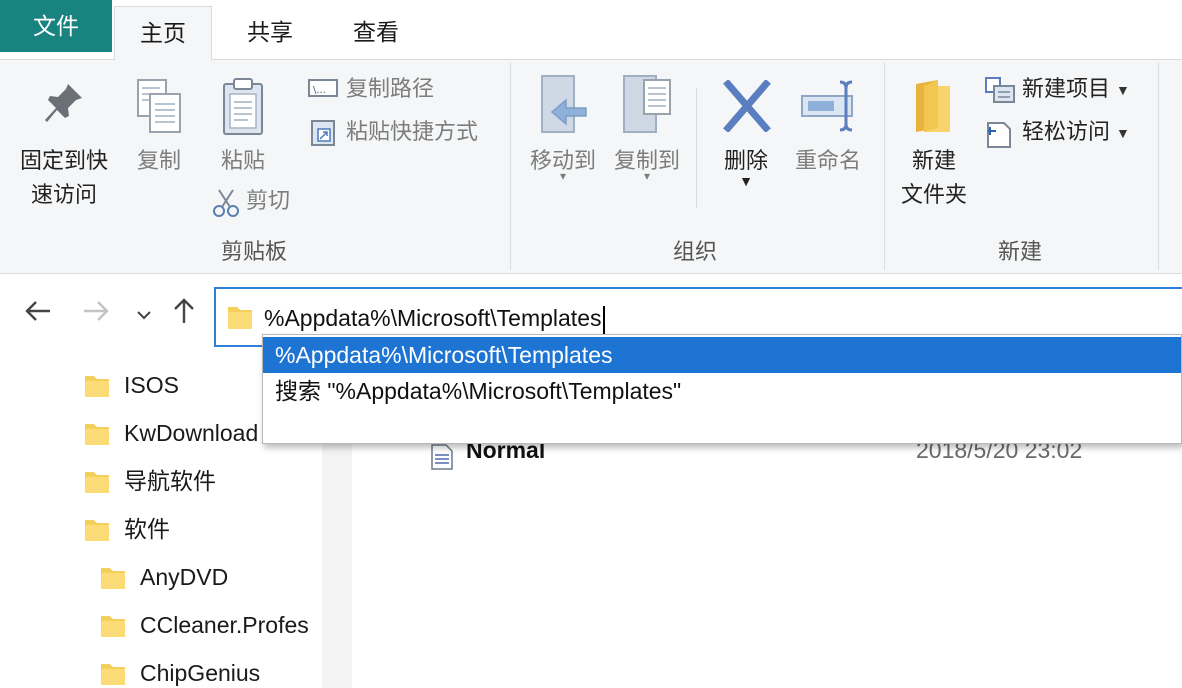  Describe the element at coordinates (226, 203) in the screenshot. I see `scissors-icon` at that location.